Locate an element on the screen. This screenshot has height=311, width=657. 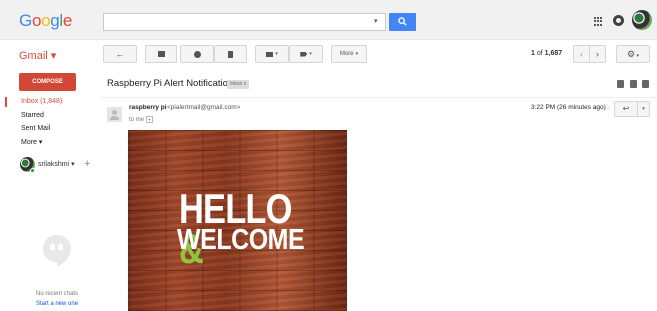
reply-button: ↩ is located at coordinates (626, 109).